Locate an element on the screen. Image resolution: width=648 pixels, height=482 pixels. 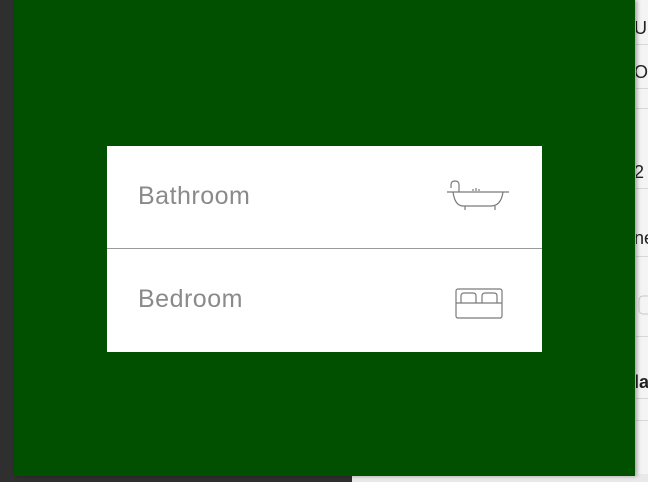
background-field-fragment: la is located at coordinates (642, 385).